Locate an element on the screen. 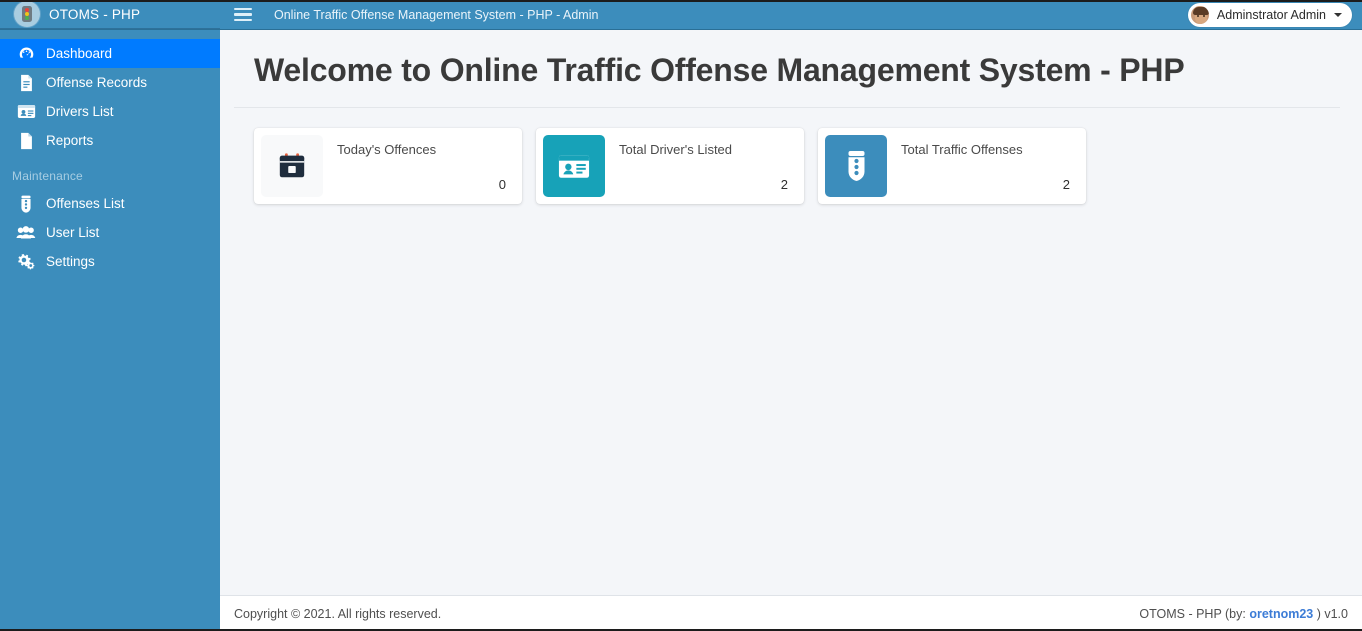 This screenshot has height=631, width=1362. cogs-icon is located at coordinates (26, 261).